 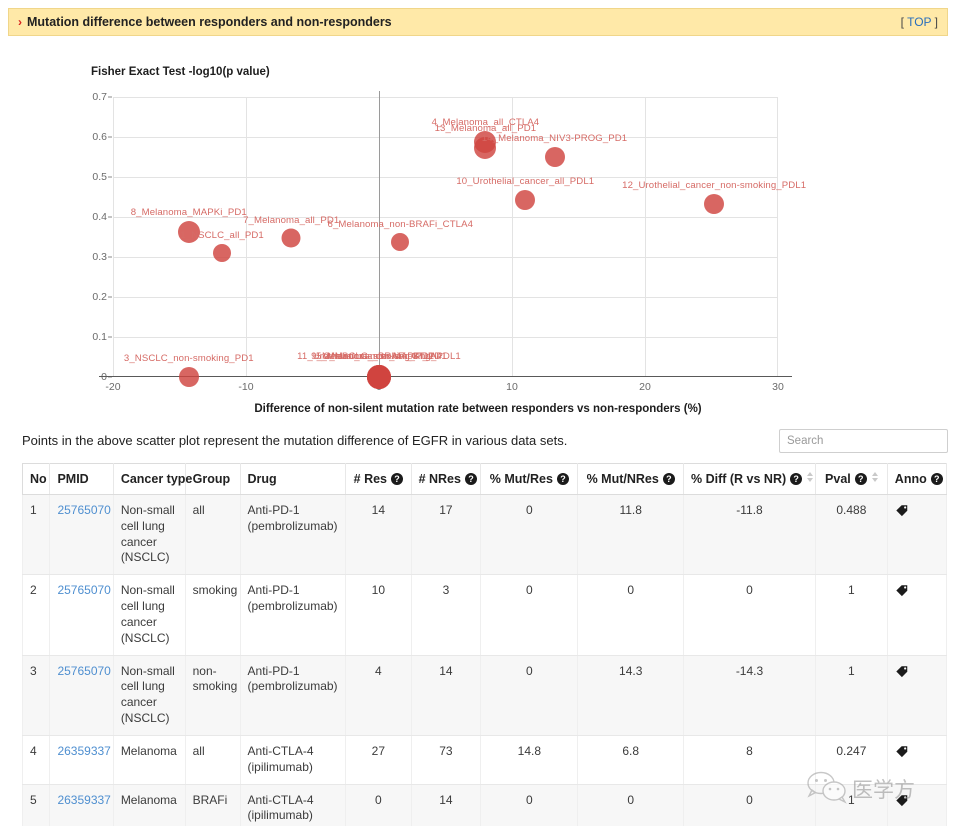 I want to click on bracket-open: [, so click(x=902, y=22).